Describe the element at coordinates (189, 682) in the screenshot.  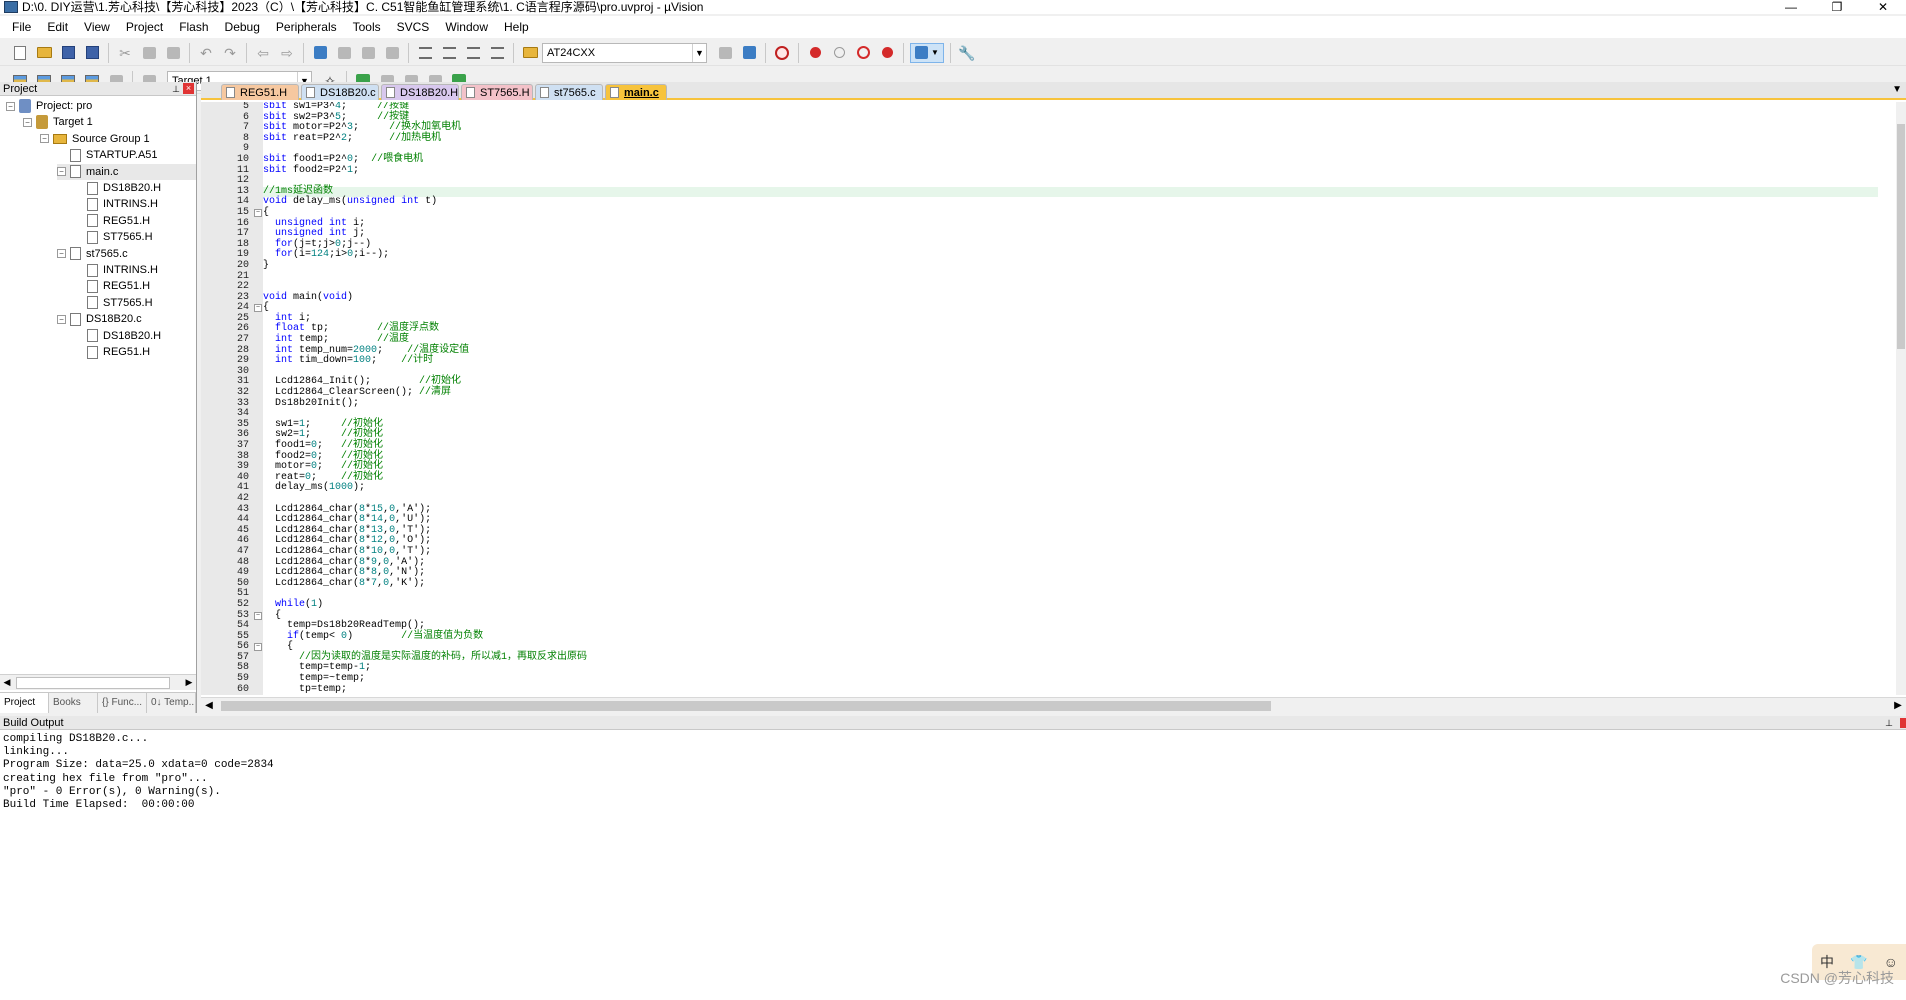
I see `scroll-right-icon: ▶` at that location.